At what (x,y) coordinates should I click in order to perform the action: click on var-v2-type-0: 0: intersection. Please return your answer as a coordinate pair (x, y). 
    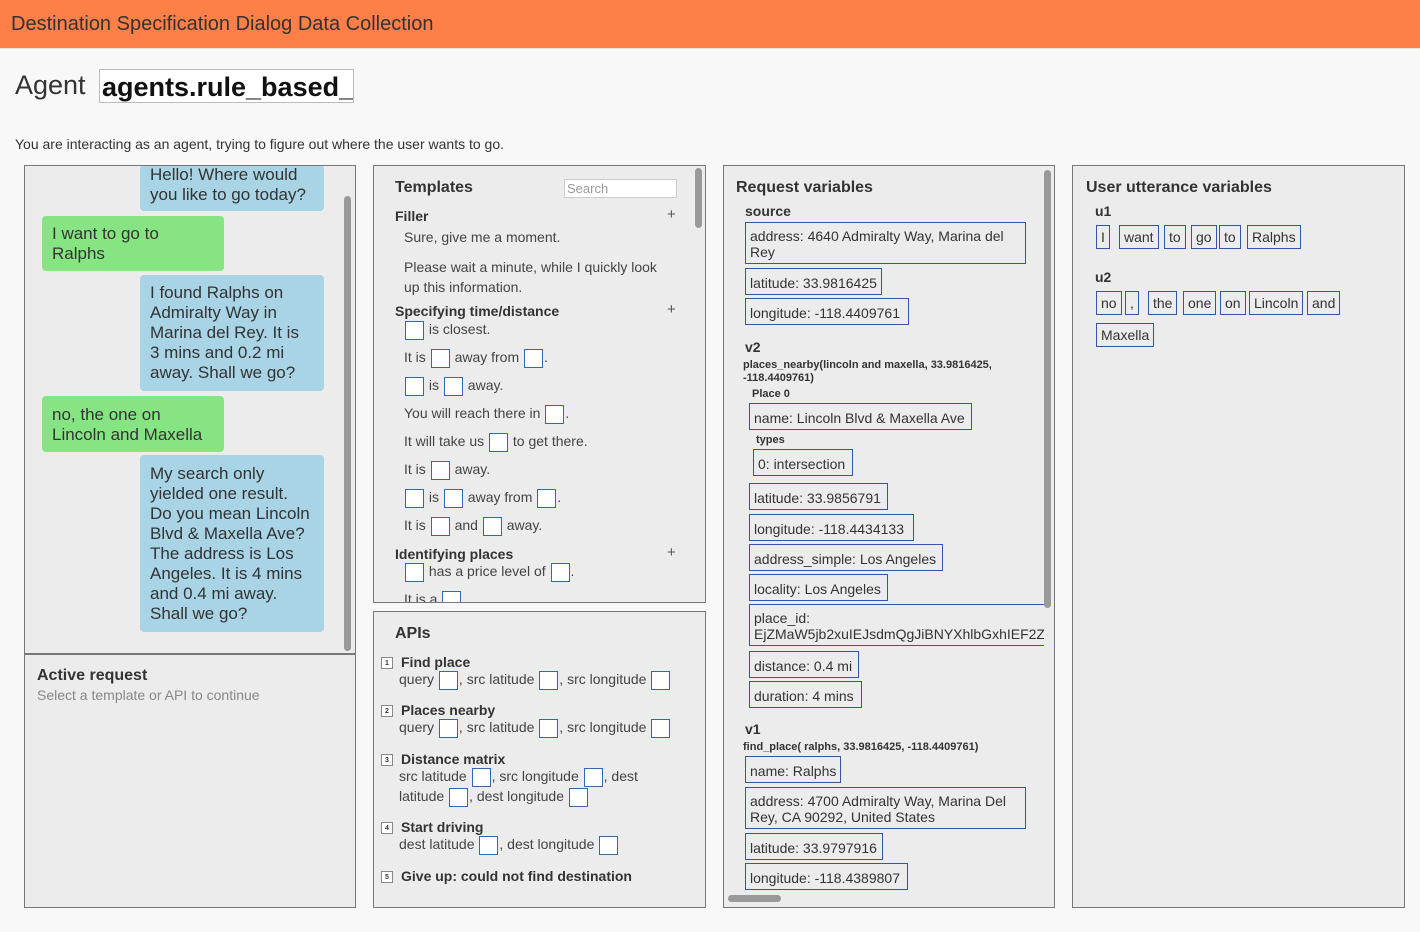
    Looking at the image, I should click on (803, 462).